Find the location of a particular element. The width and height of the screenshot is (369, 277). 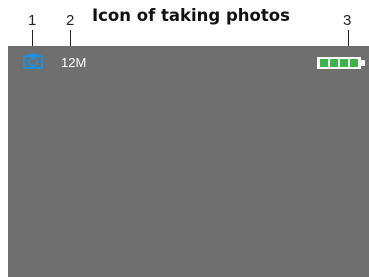

camera-icon is located at coordinates (33, 61).